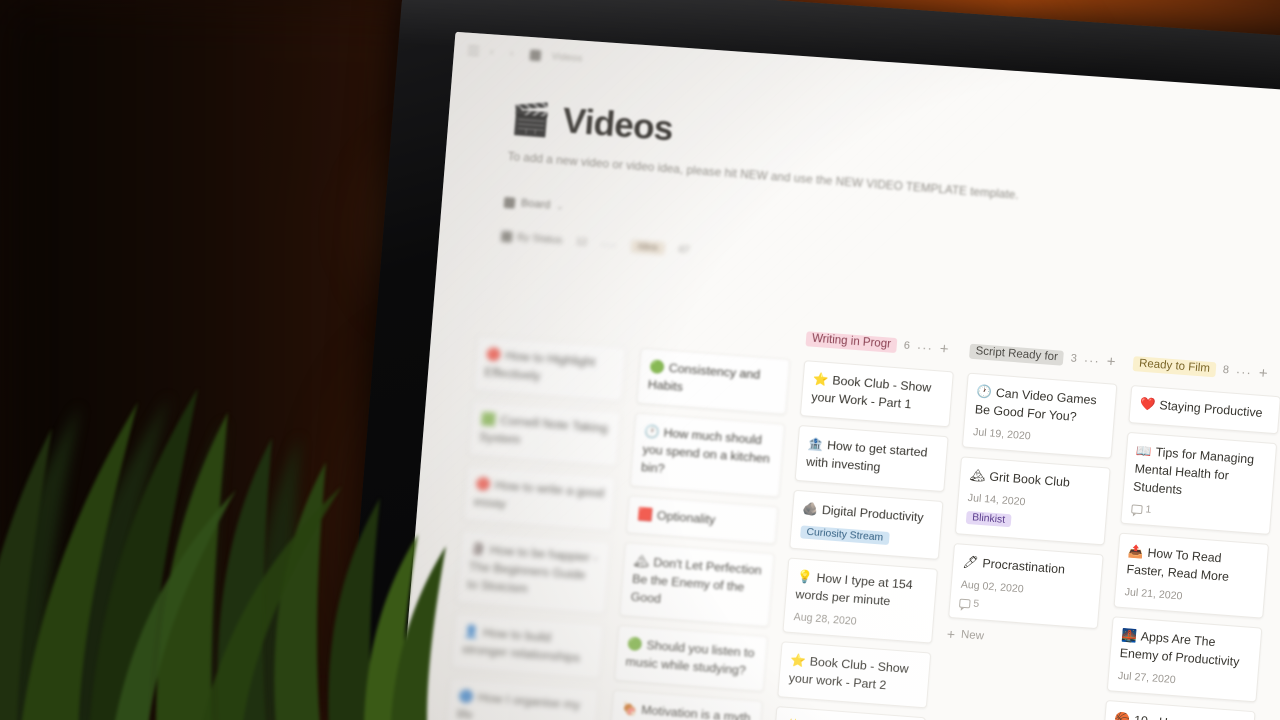  Describe the element at coordinates (1020, 478) in the screenshot. I see `card-title: 🏔 Grit Book Club` at that location.